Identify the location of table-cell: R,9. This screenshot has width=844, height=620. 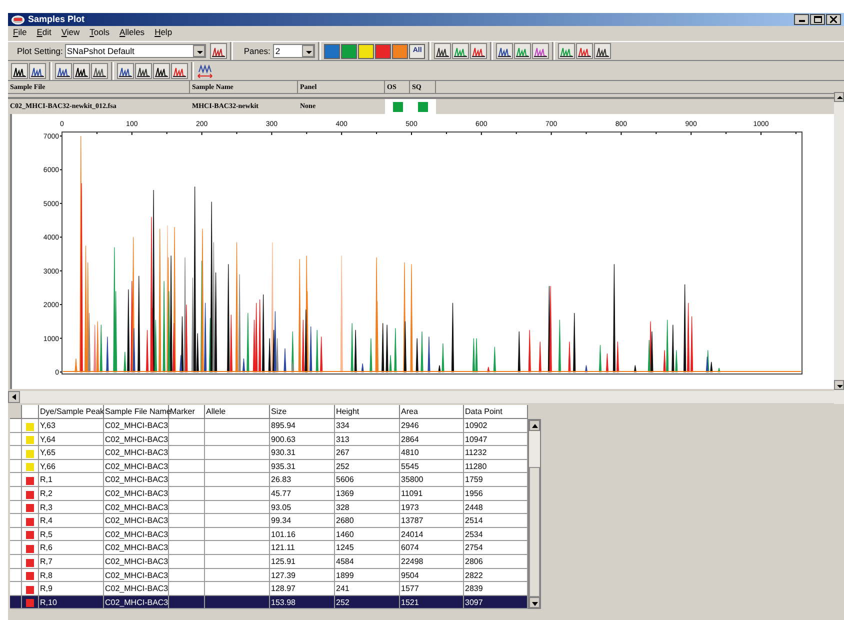
(46, 589).